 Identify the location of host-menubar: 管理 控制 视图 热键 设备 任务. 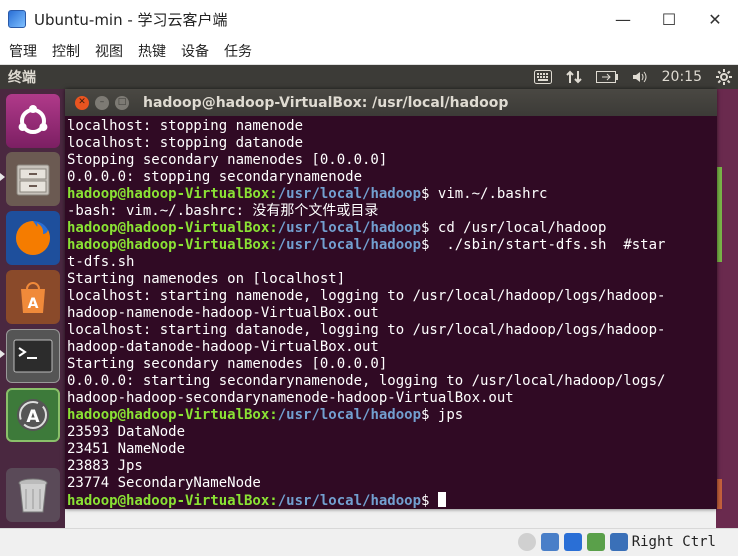
(369, 51).